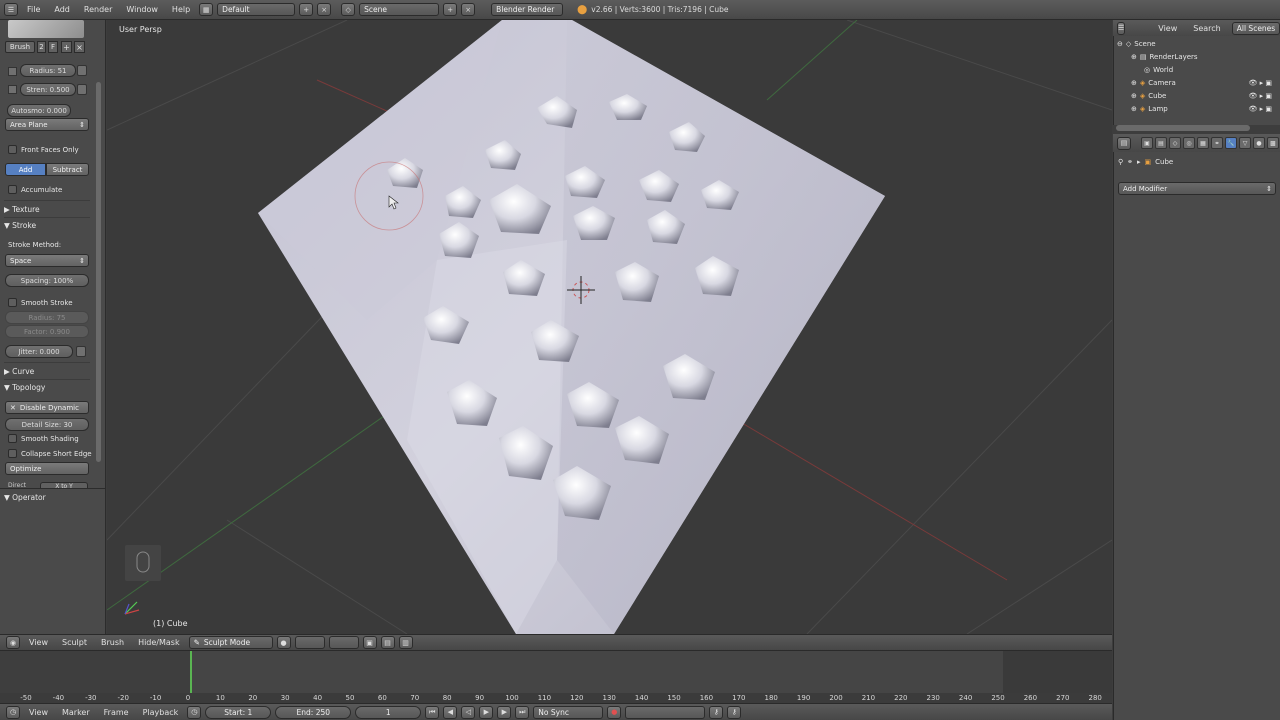 The height and width of the screenshot is (720, 1280). Describe the element at coordinates (1206, 28) in the screenshot. I see `menu-search: Search` at that location.